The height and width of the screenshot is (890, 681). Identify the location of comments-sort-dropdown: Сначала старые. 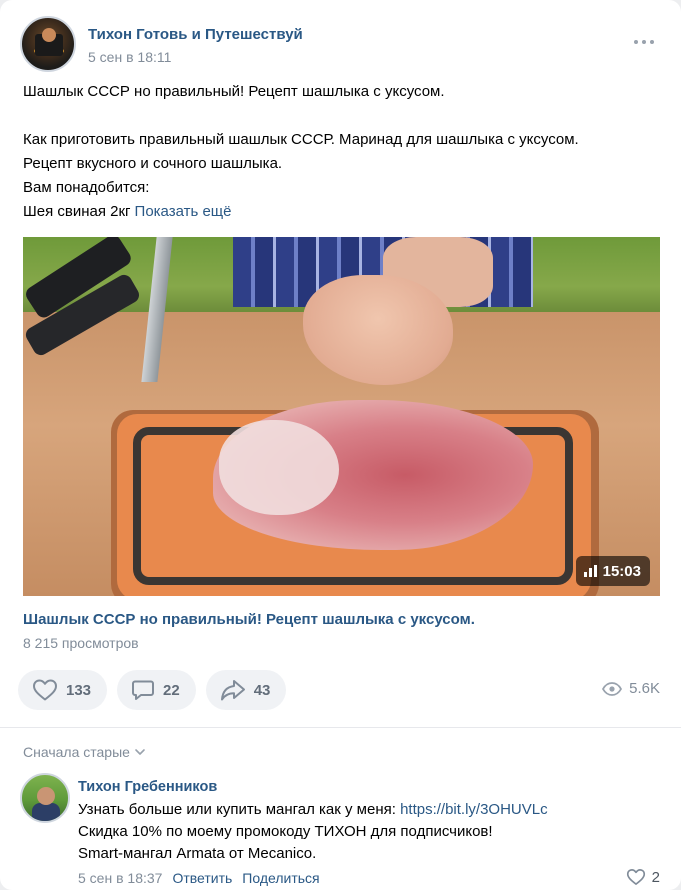
(84, 752).